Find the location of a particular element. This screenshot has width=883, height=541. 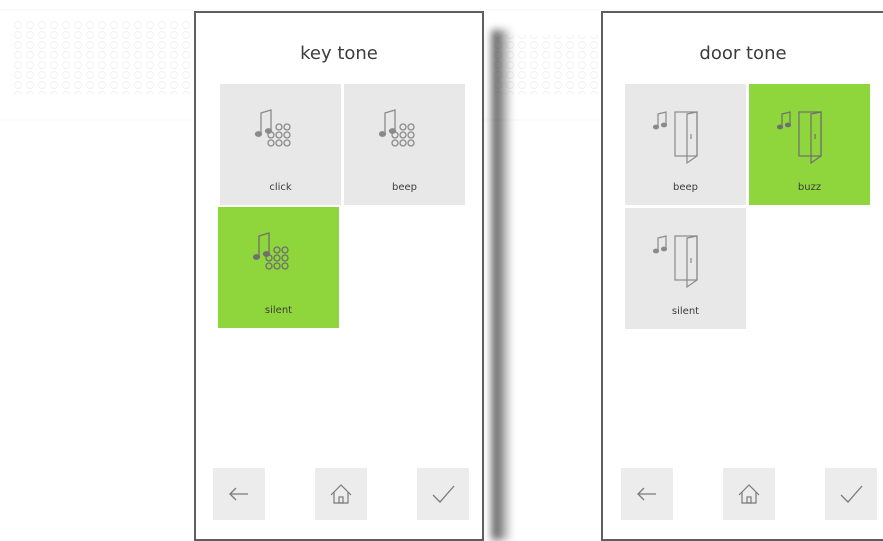

screen-title: door tone is located at coordinates (743, 53).